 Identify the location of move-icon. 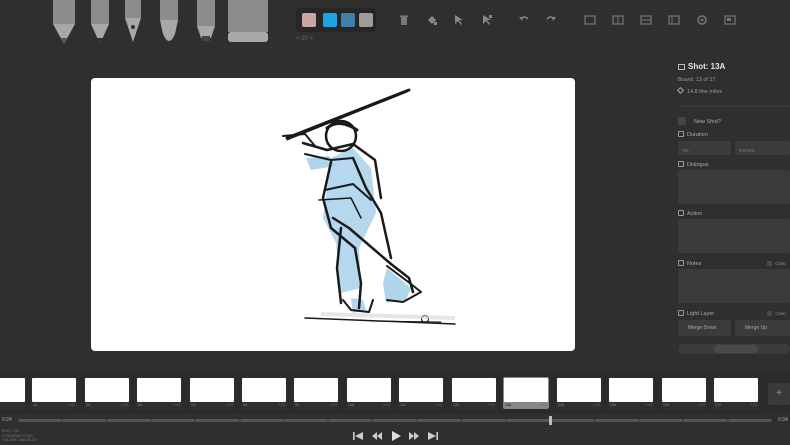
(459, 20).